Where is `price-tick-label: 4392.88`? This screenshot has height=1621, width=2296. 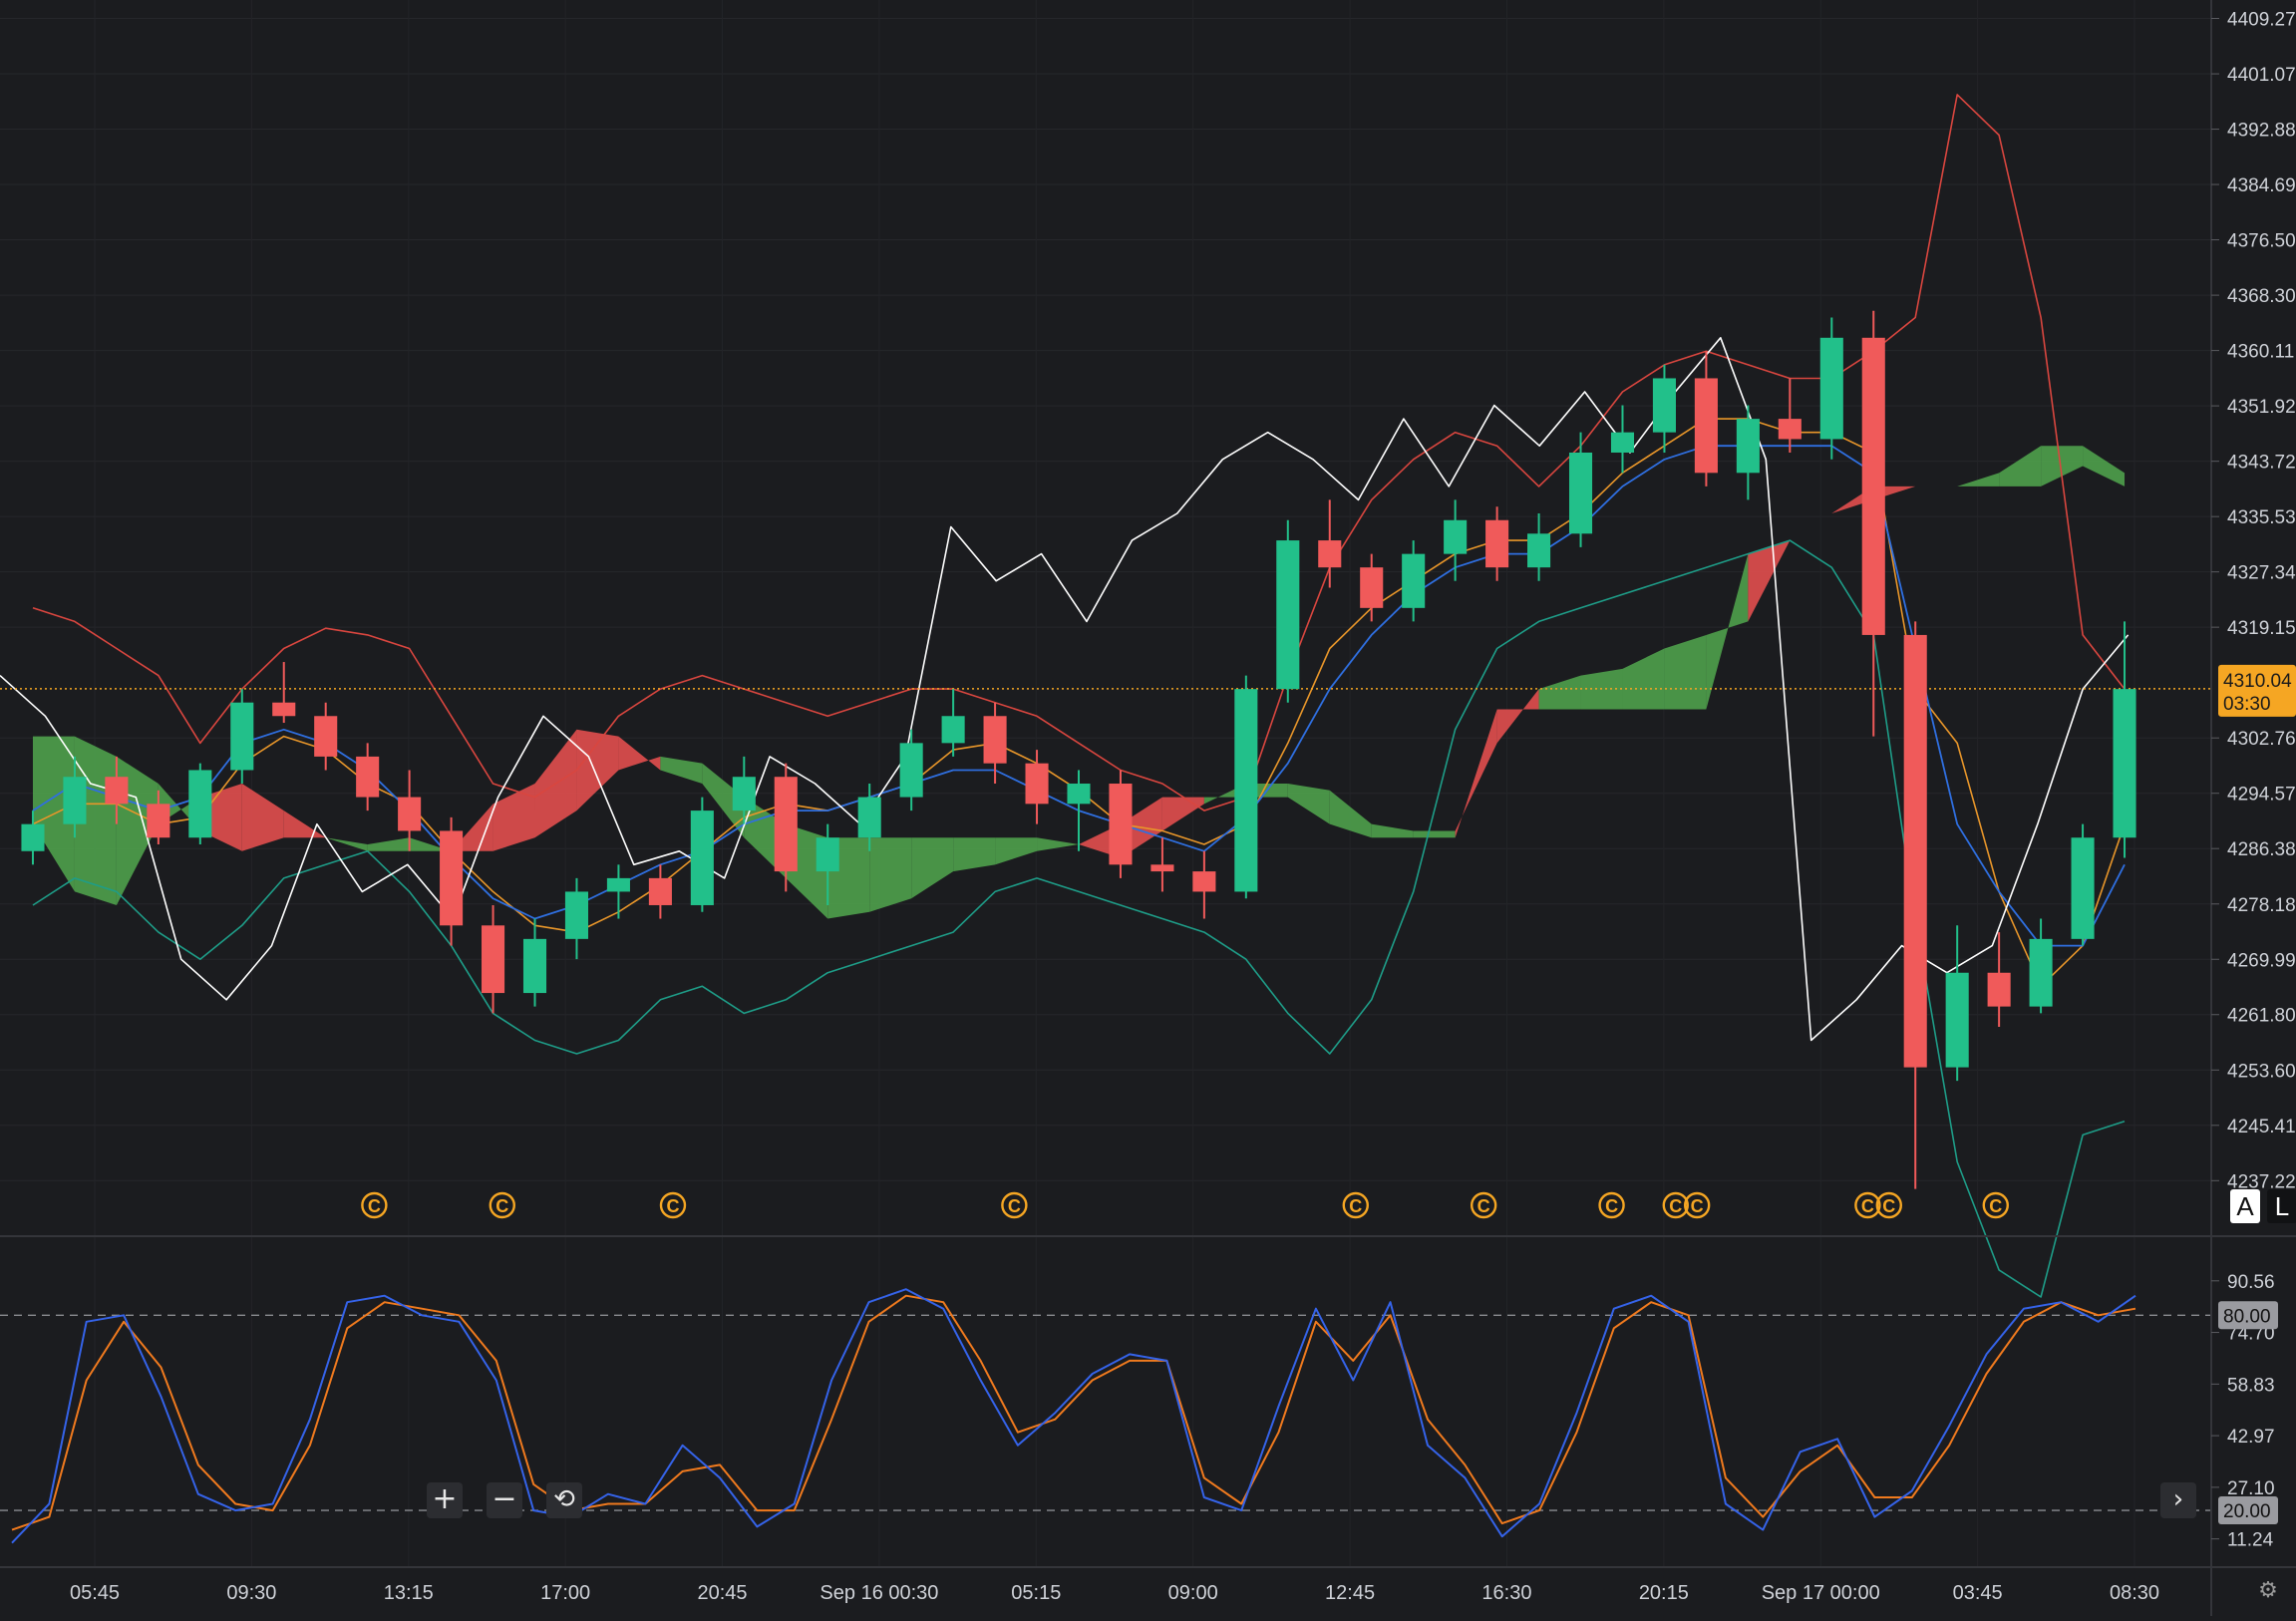 price-tick-label: 4392.88 is located at coordinates (2261, 131).